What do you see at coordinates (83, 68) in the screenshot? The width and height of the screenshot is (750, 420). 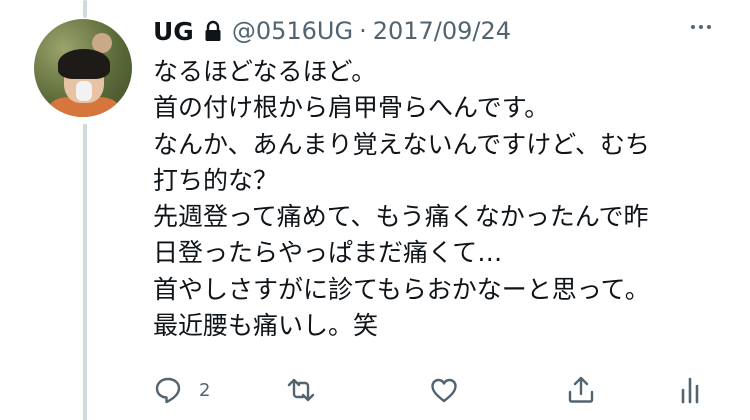 I see `avatar` at bounding box center [83, 68].